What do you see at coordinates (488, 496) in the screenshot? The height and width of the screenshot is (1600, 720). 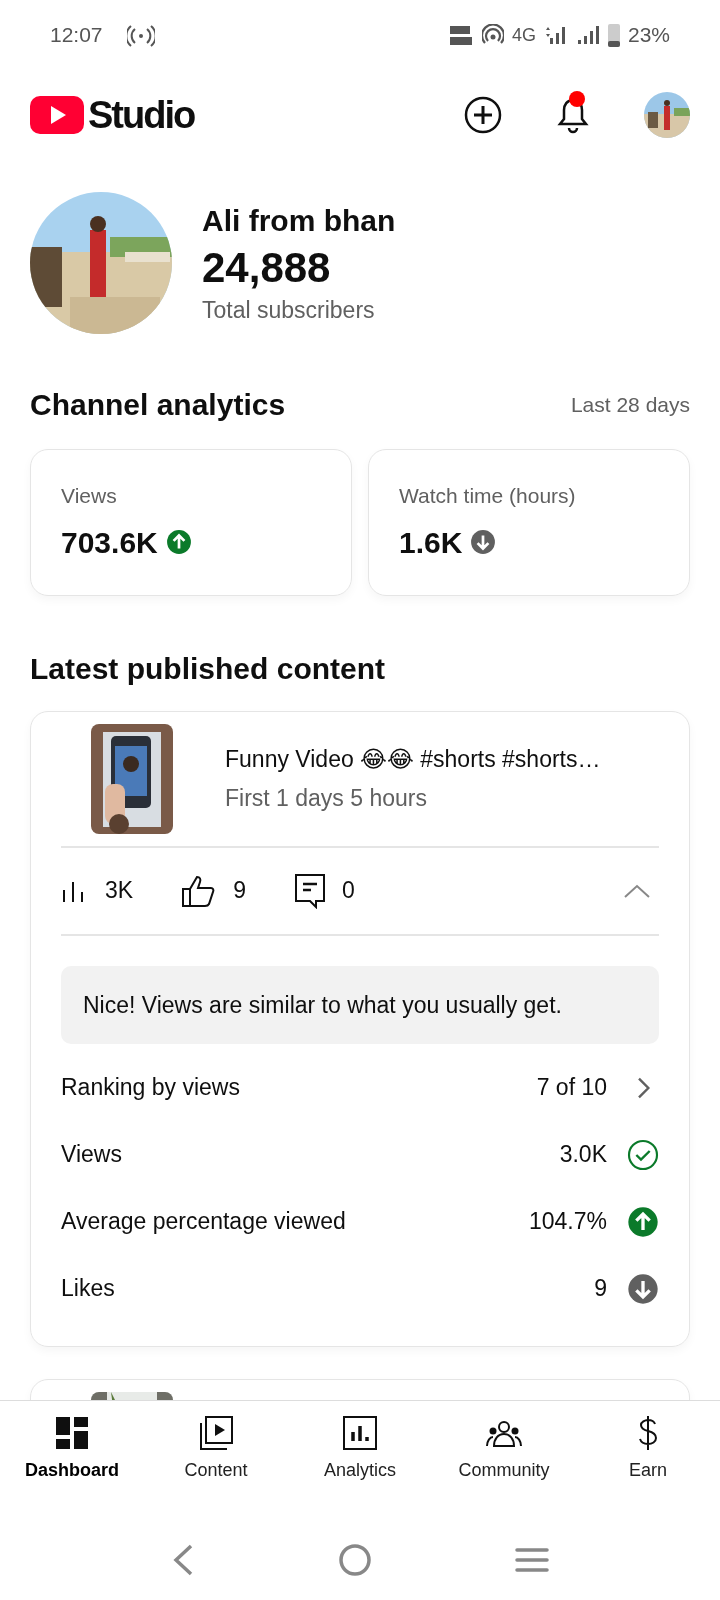 I see `stat-label: Watch time (hours)` at bounding box center [488, 496].